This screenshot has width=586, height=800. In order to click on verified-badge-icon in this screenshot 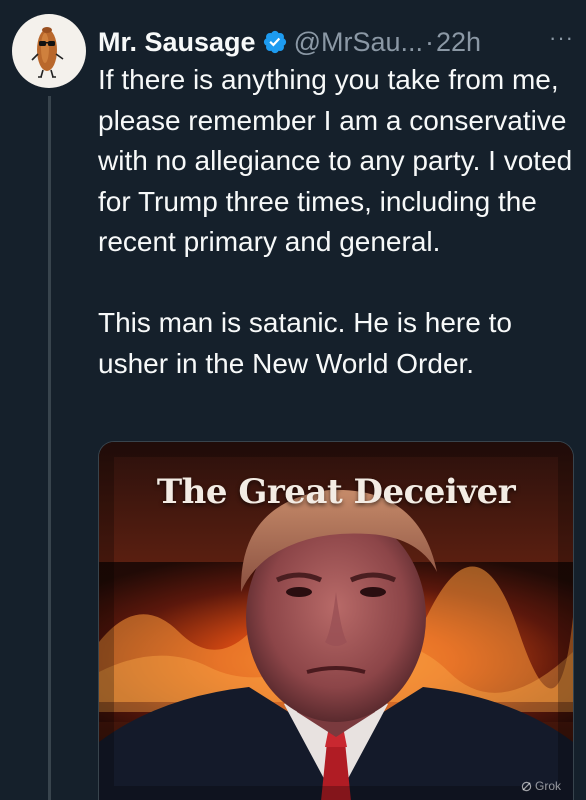, I will do `click(275, 42)`.